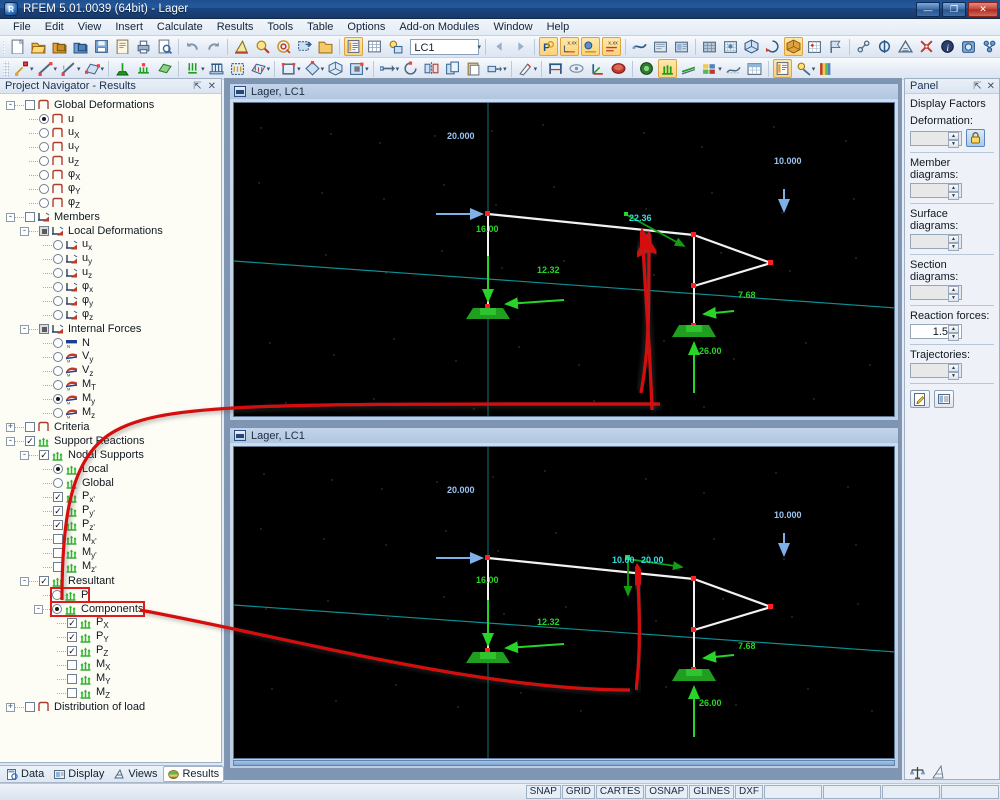 Image resolution: width=1000 pixels, height=800 pixels. Describe the element at coordinates (520, 46) in the screenshot. I see `nav-forward-icon` at that location.